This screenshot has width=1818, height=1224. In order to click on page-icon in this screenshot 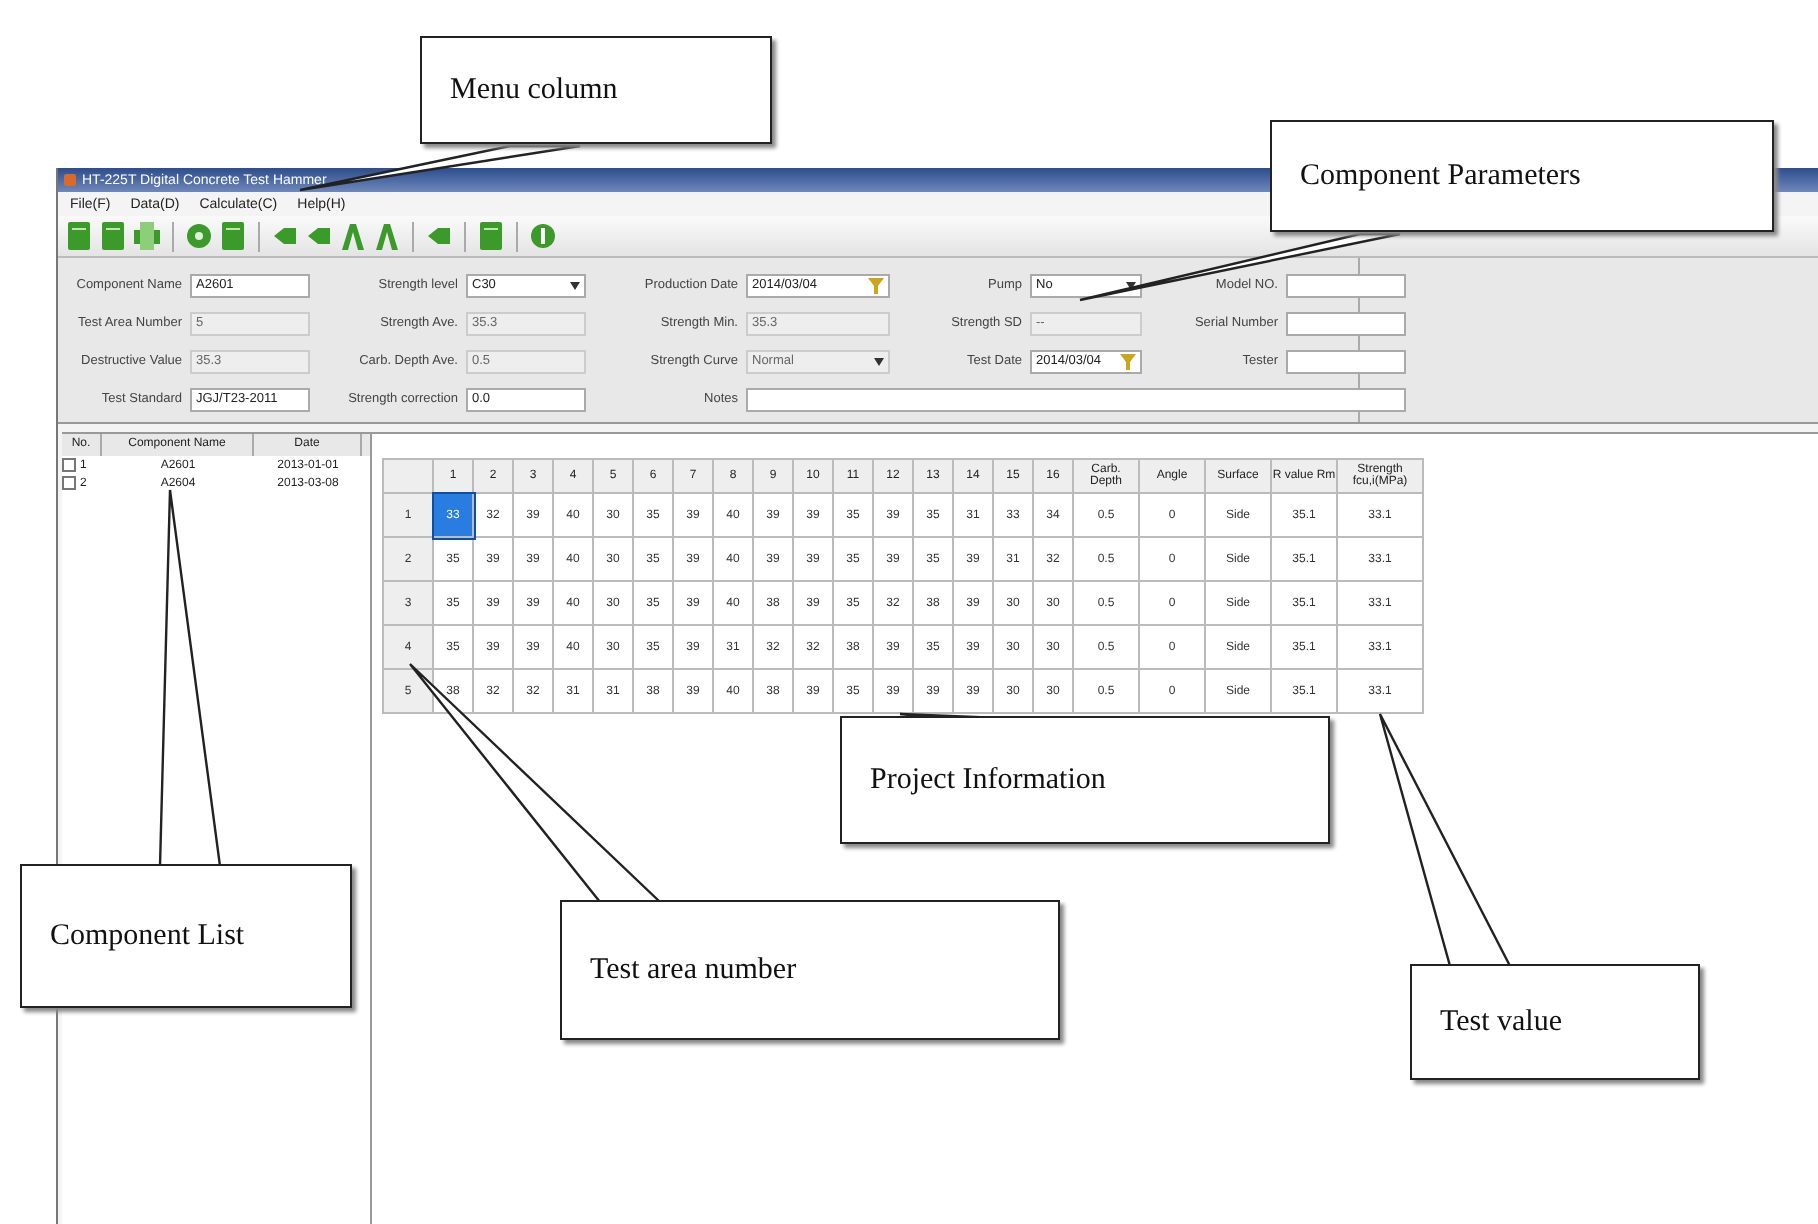, I will do `click(79, 236)`.